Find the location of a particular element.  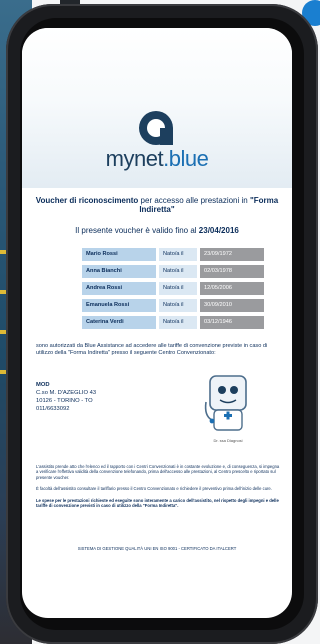

center-phone: 011/6633092 is located at coordinates (53, 409).